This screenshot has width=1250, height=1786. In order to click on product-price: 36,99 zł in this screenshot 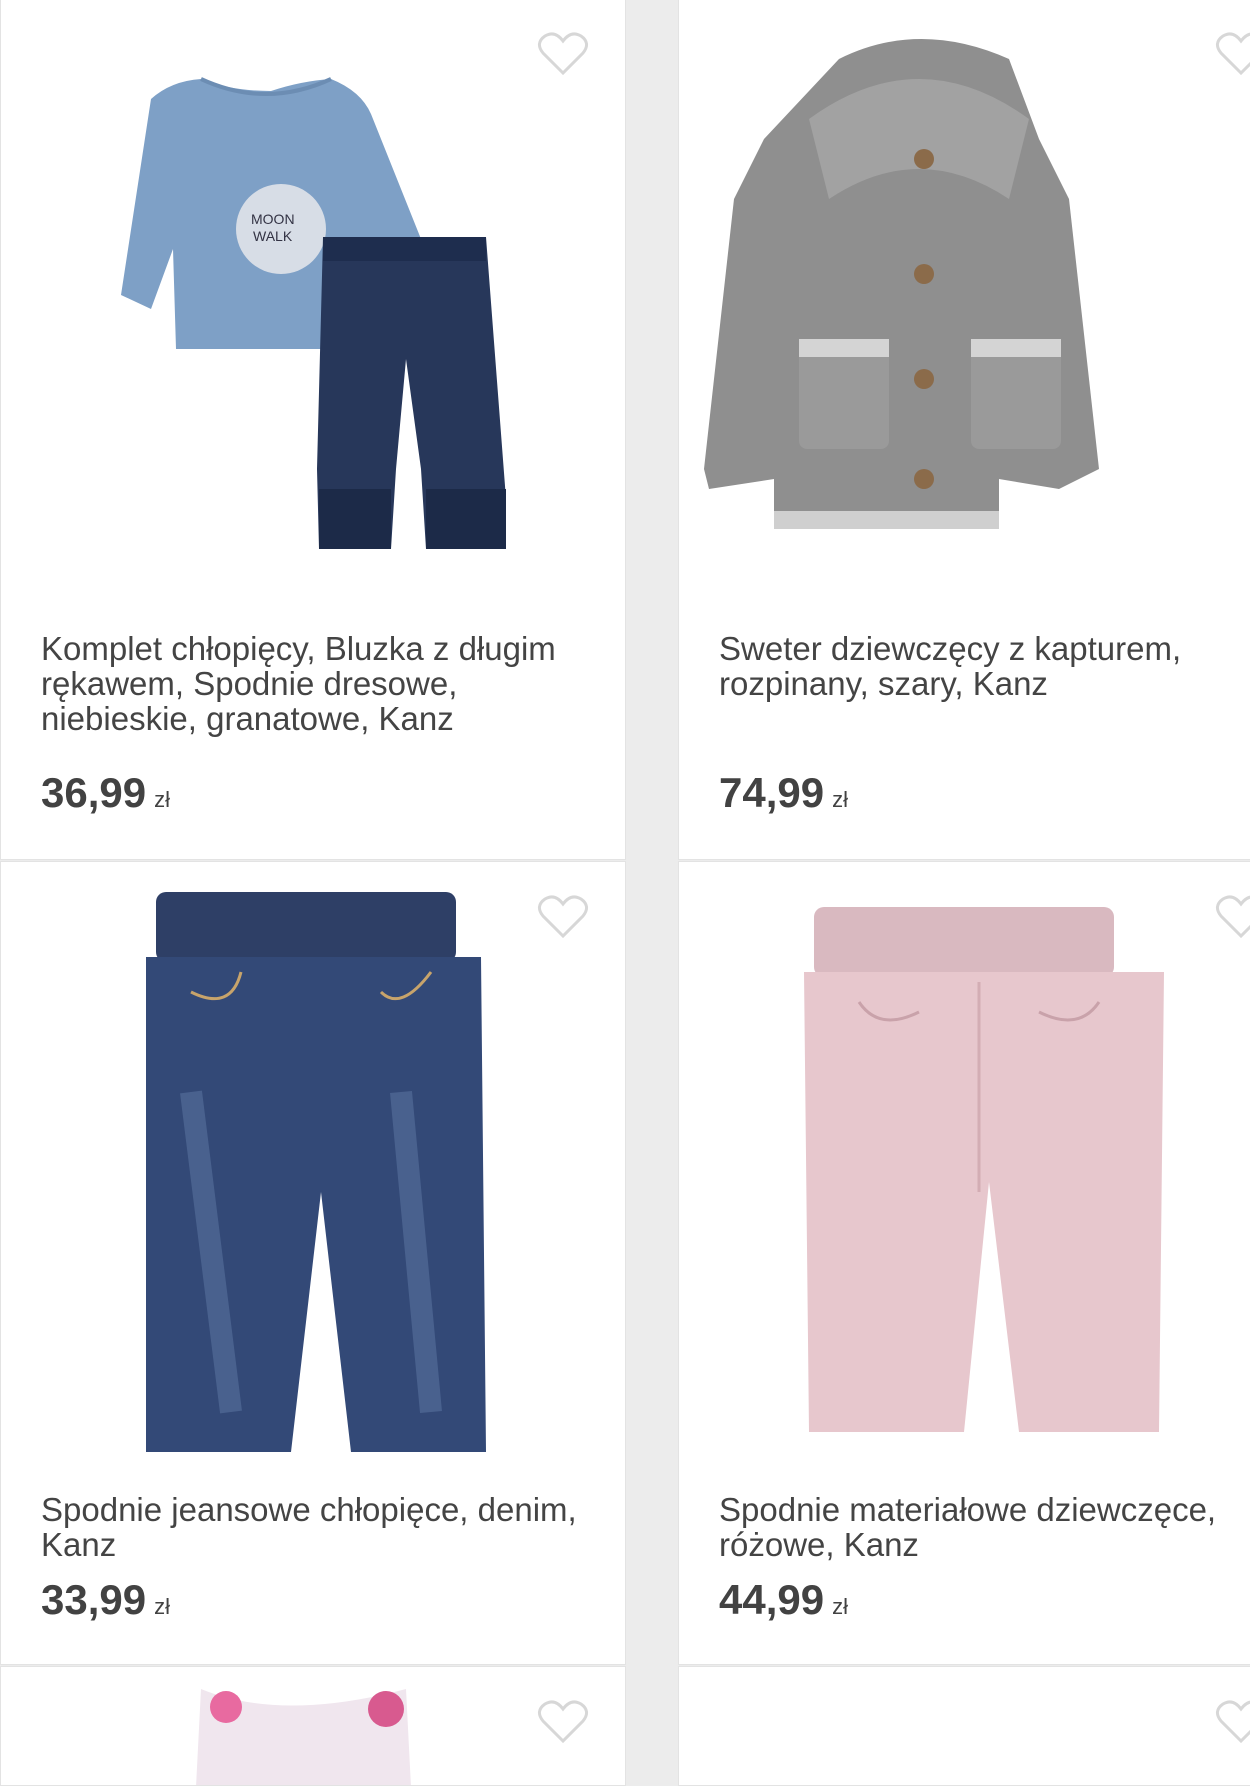, I will do `click(105, 793)`.